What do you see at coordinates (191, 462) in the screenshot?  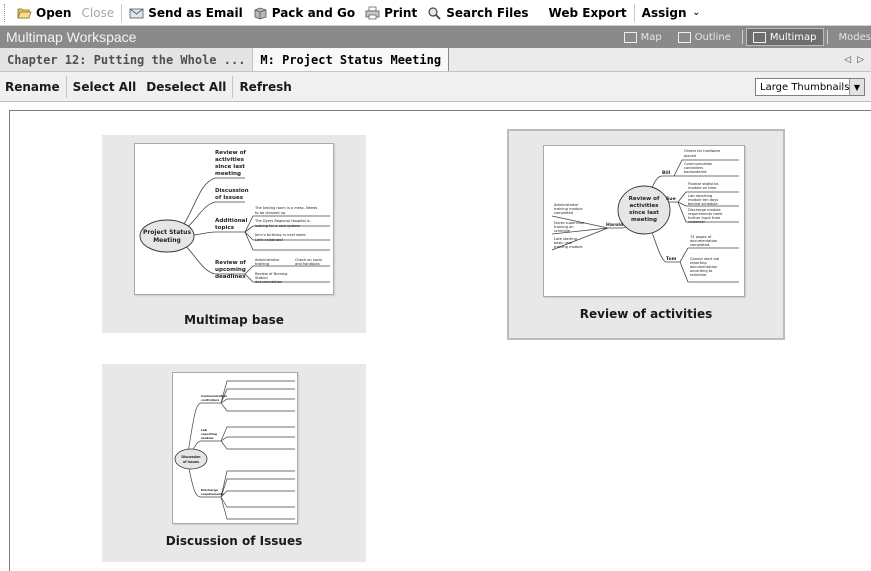 I see `center-topic-line: of Issues` at bounding box center [191, 462].